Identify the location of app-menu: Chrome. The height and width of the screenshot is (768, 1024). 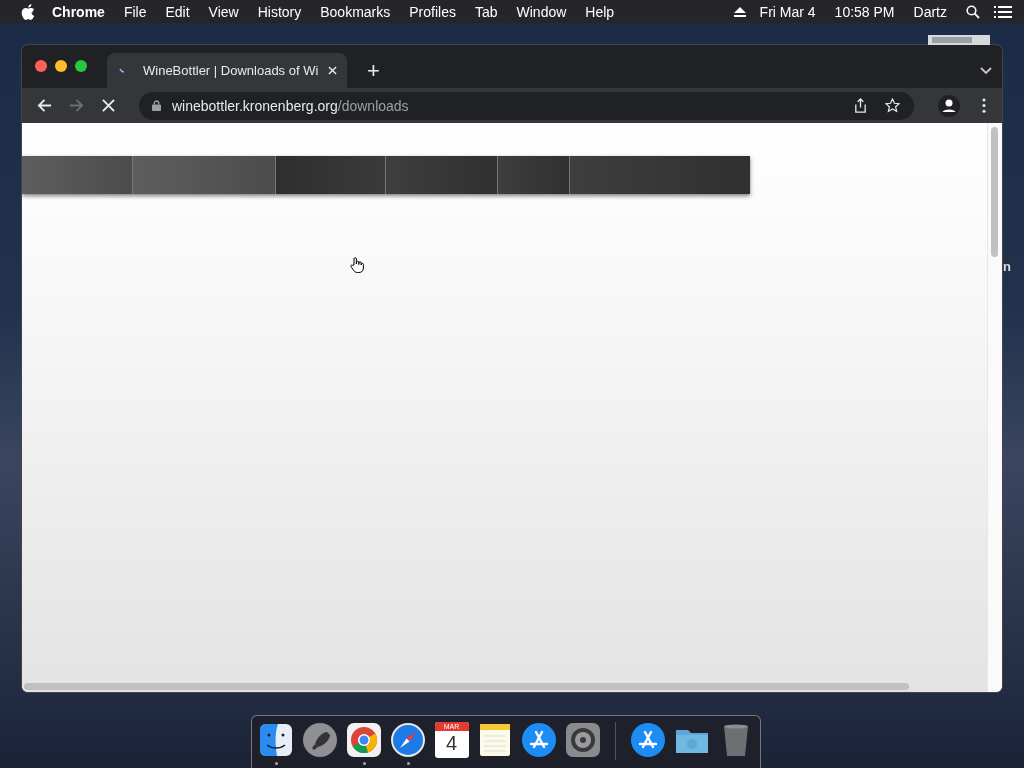
(78, 11).